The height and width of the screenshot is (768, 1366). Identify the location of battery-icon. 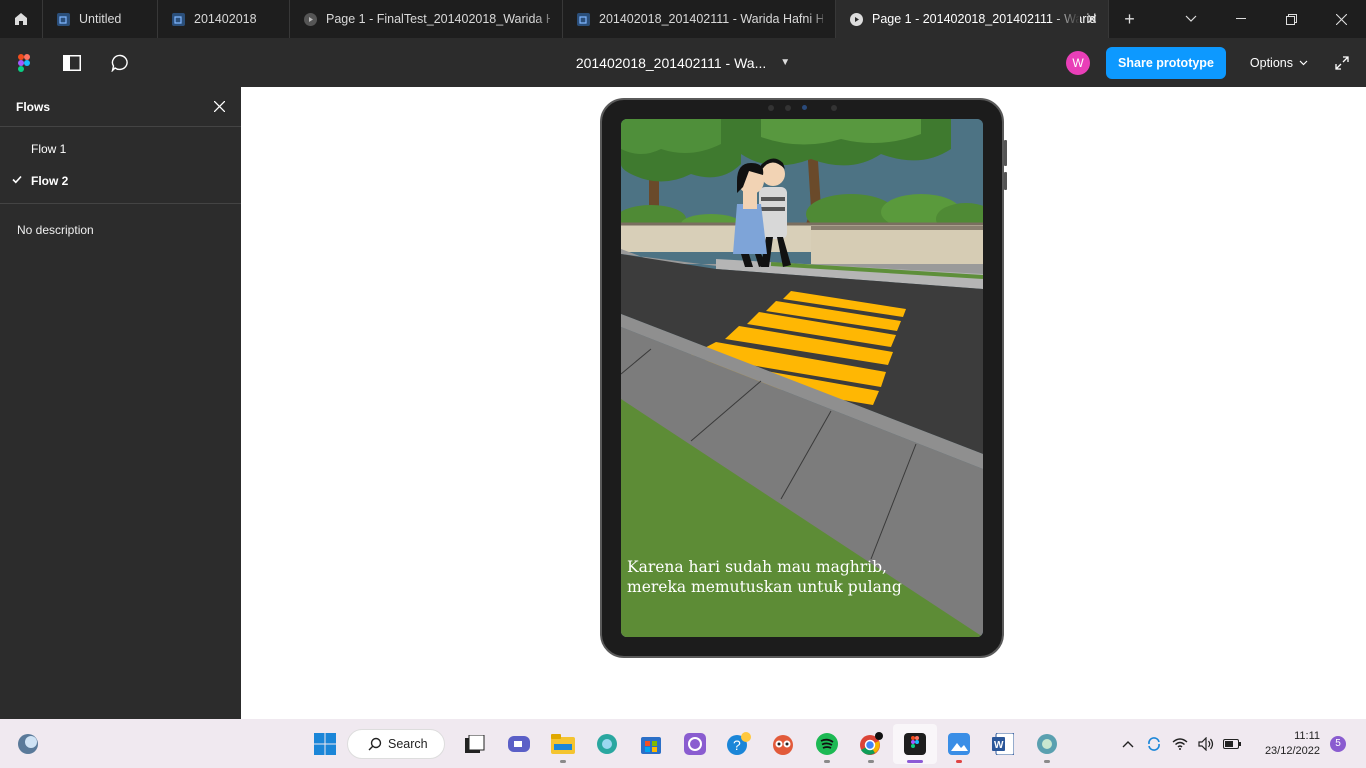
(1231, 743).